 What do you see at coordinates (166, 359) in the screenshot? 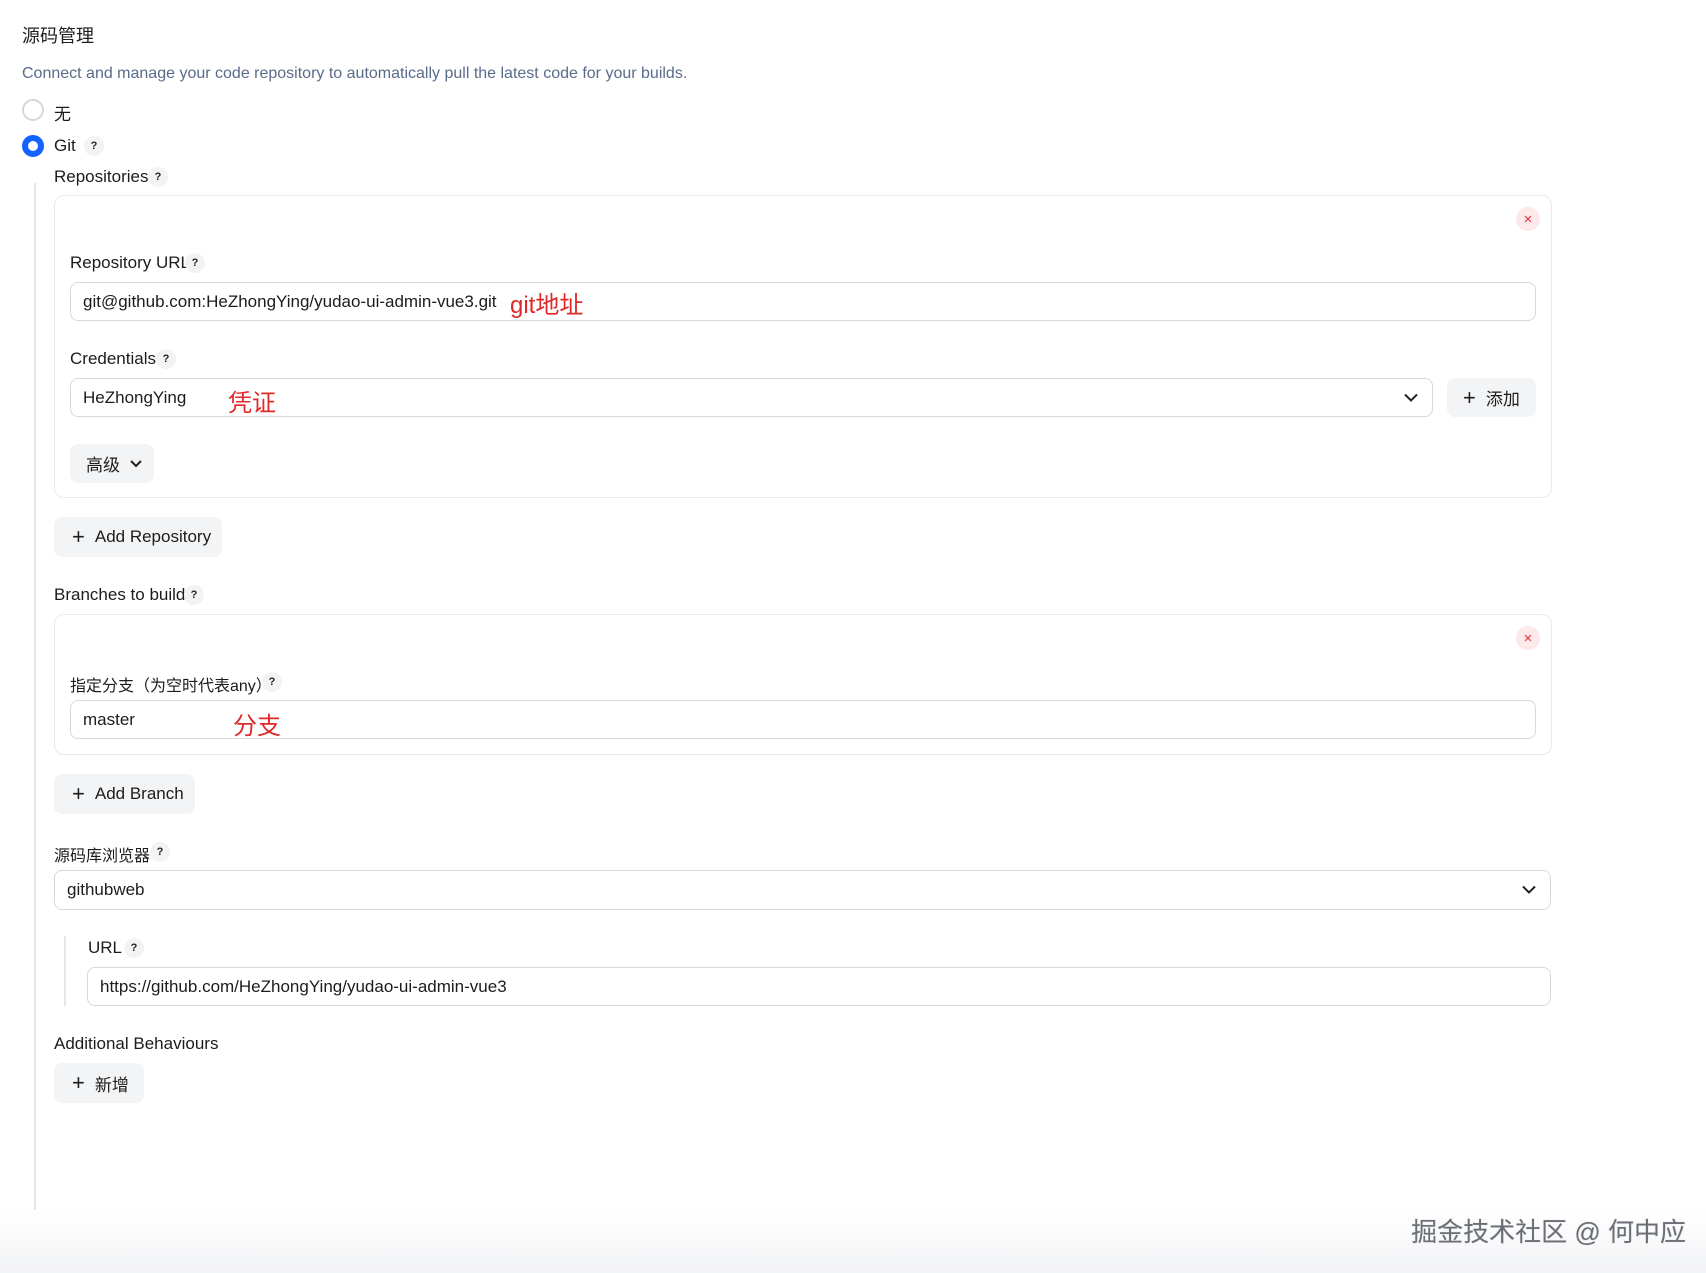
I see `credentials-help-icon: ?` at bounding box center [166, 359].